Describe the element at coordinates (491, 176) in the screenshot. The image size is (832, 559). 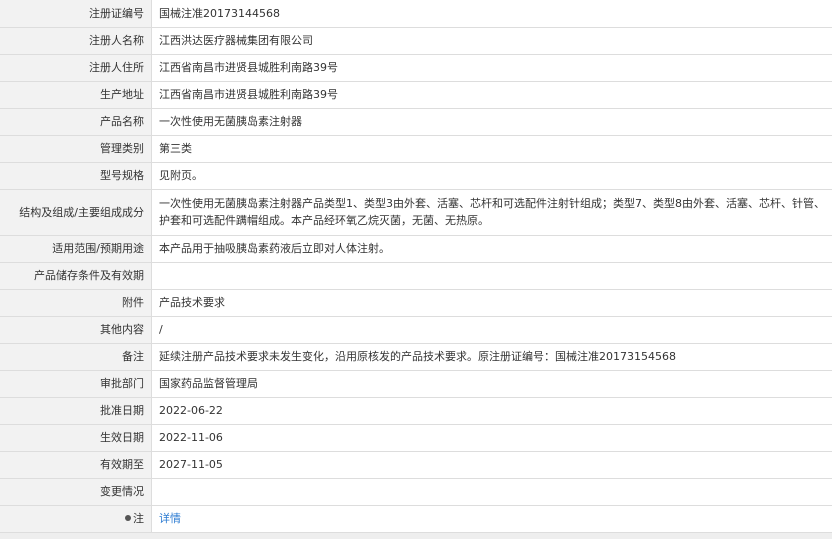
I see `row-value-model-spec: 见附页。` at that location.